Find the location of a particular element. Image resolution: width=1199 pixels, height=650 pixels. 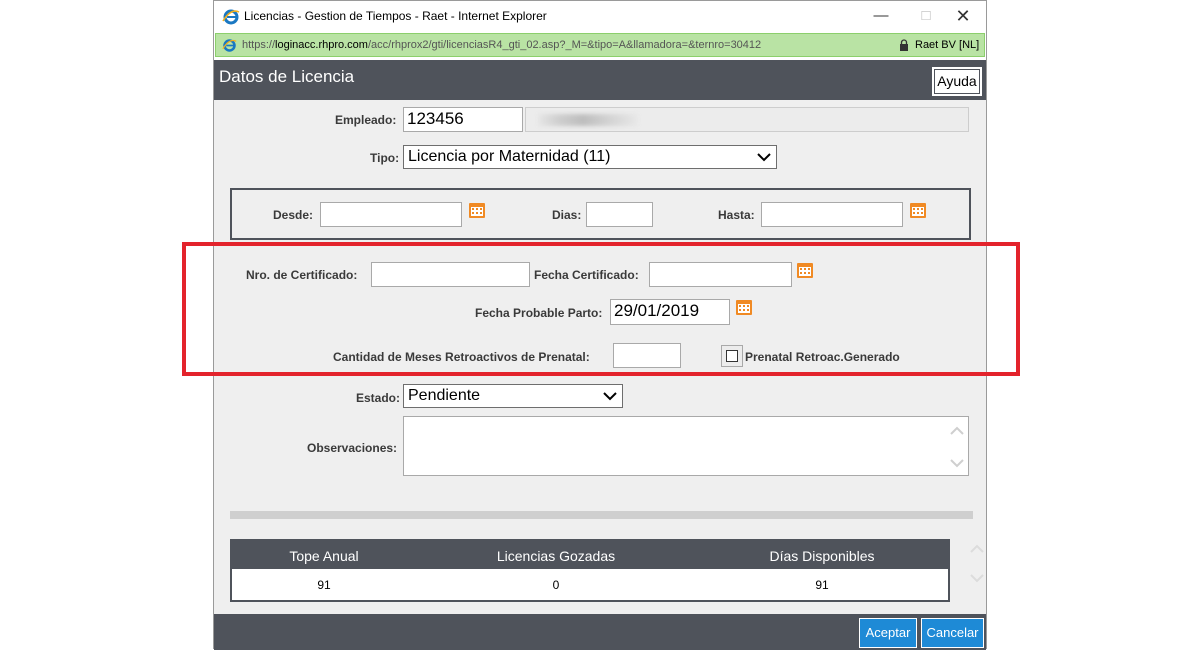

hasta-label: Hasta: is located at coordinates (736, 215).